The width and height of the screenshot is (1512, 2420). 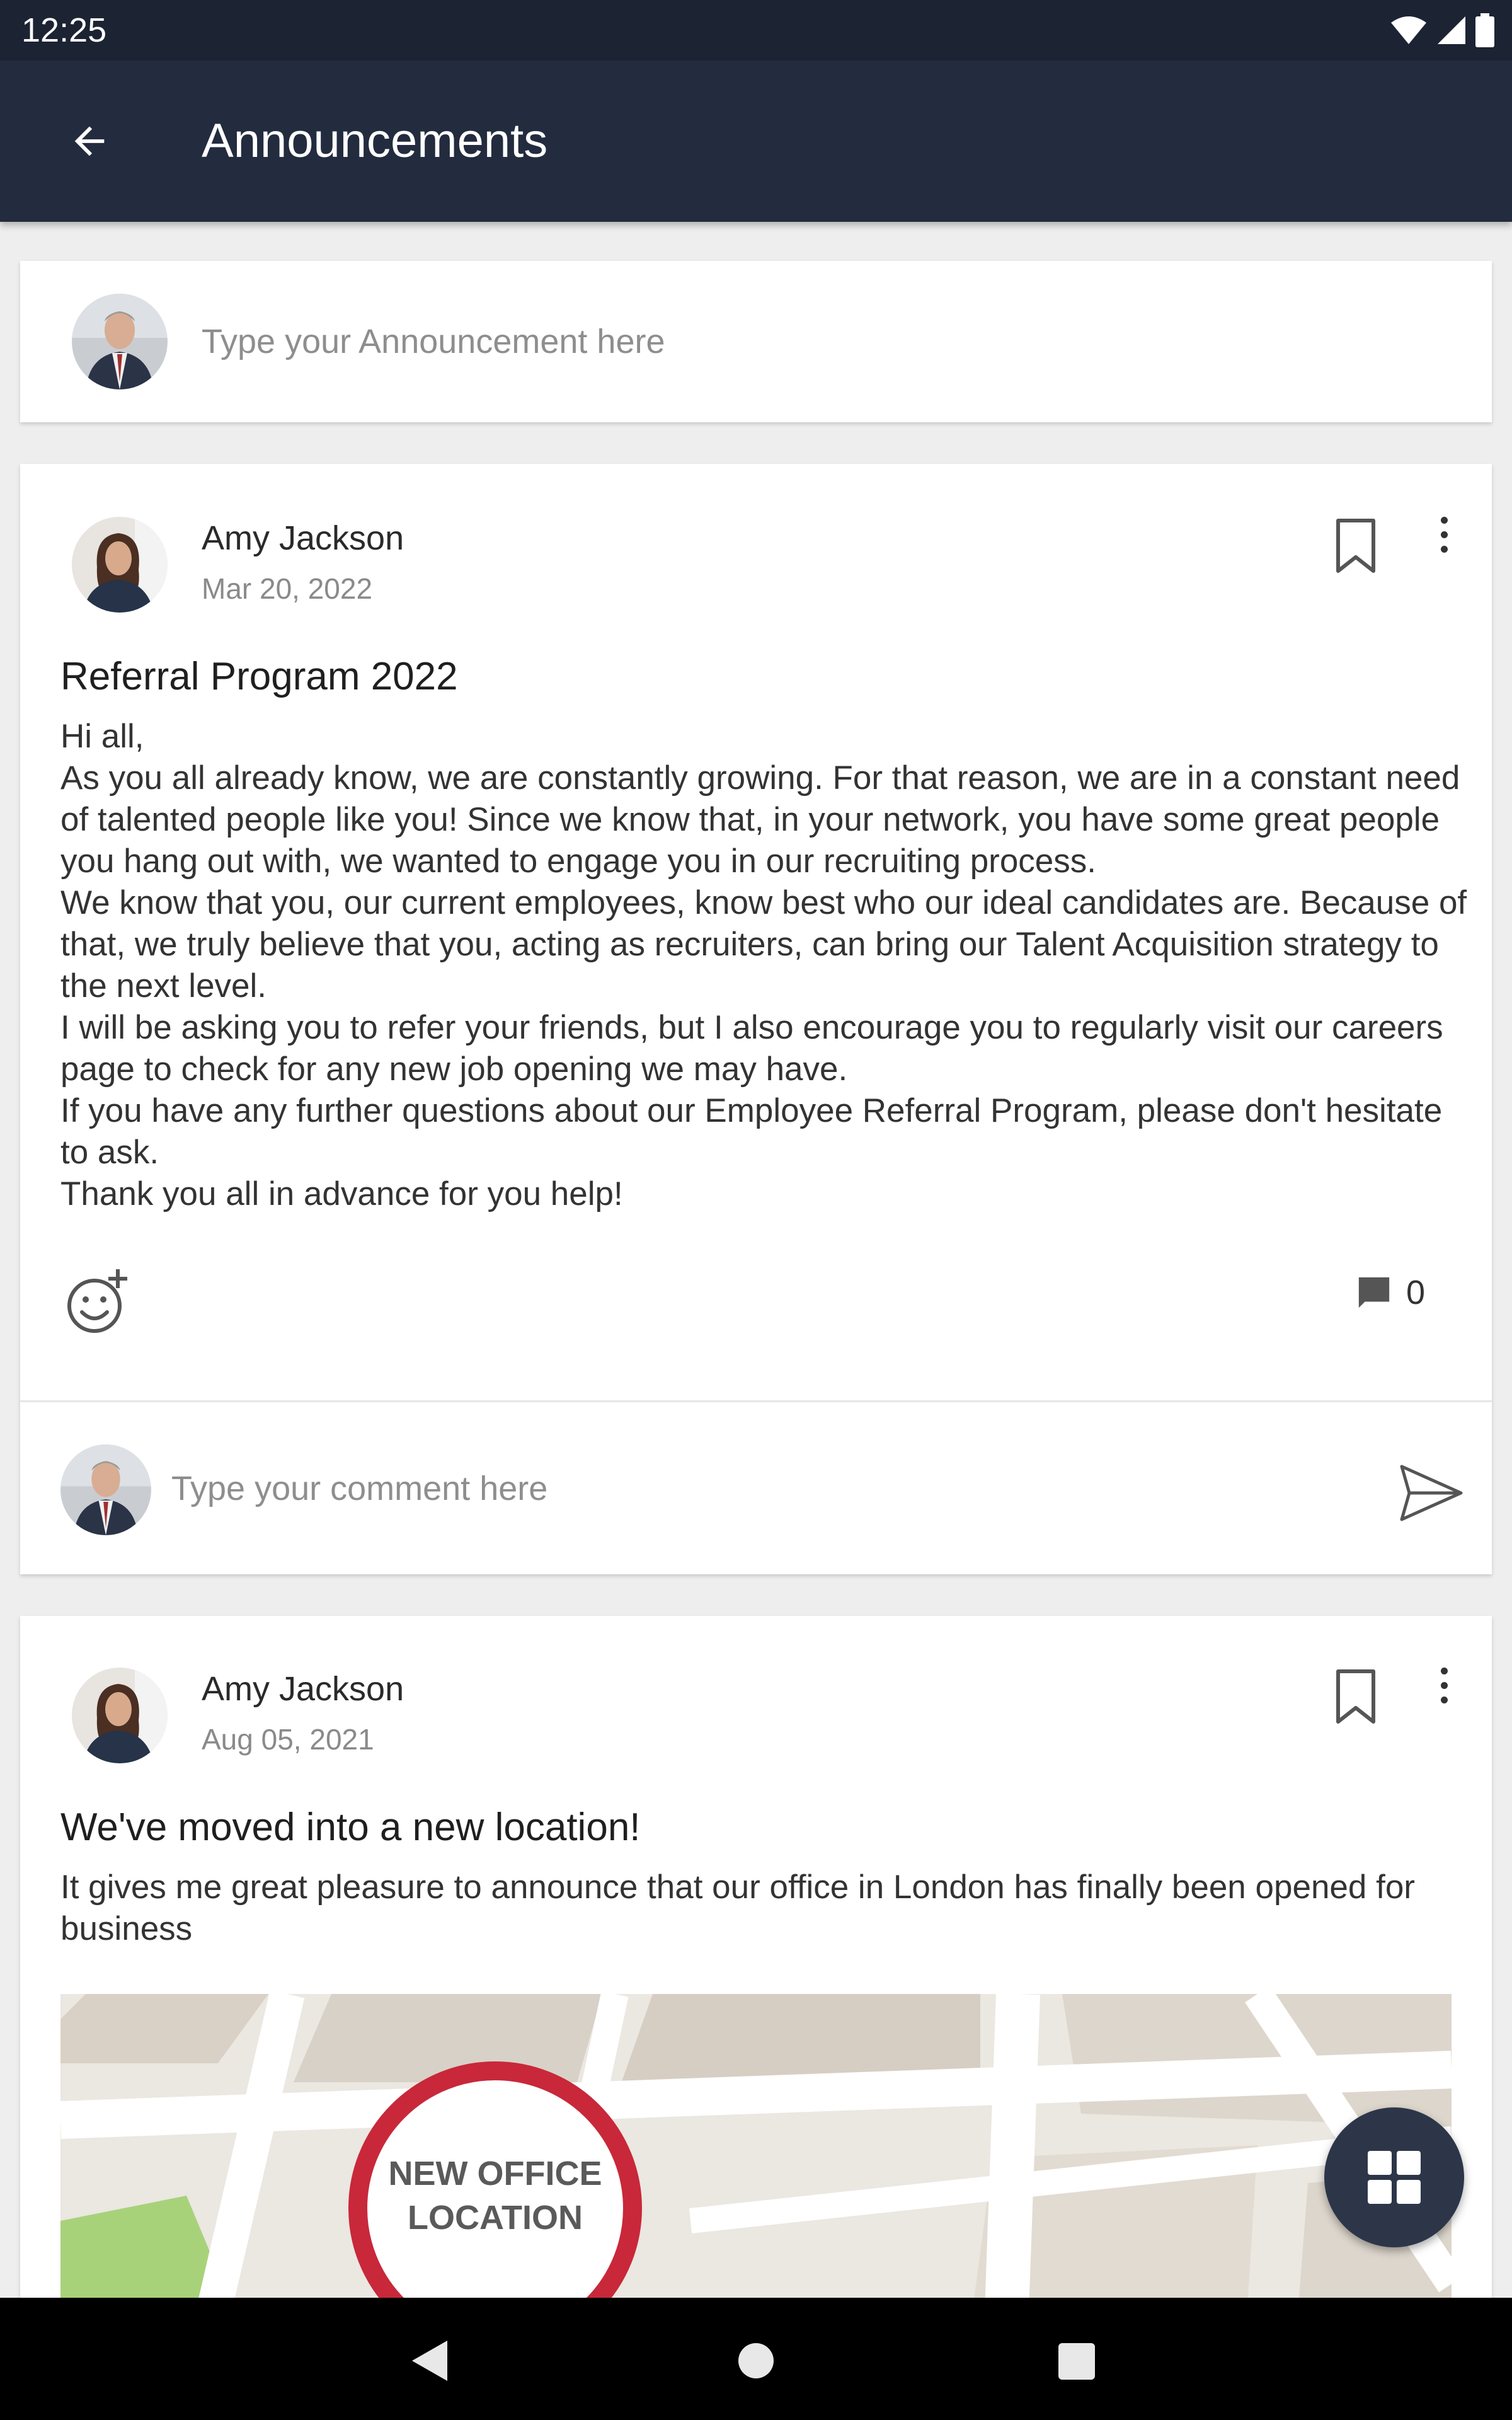 I want to click on signal-icon, so click(x=1451, y=30).